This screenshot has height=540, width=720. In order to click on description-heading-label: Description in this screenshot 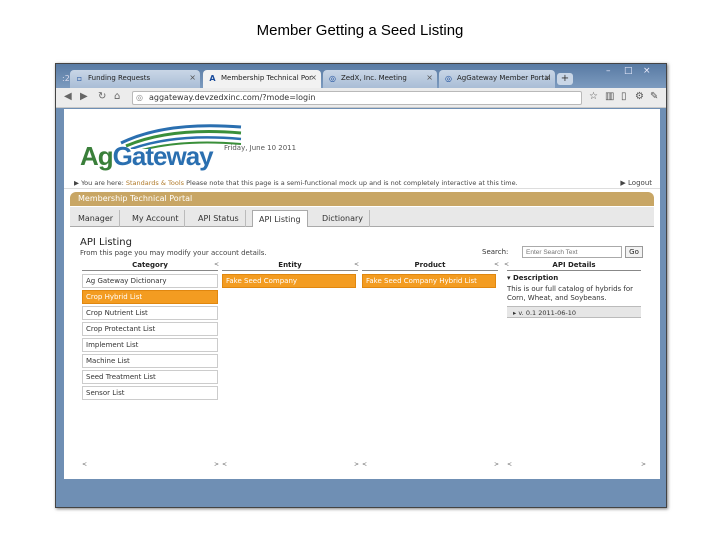, I will do `click(535, 278)`.